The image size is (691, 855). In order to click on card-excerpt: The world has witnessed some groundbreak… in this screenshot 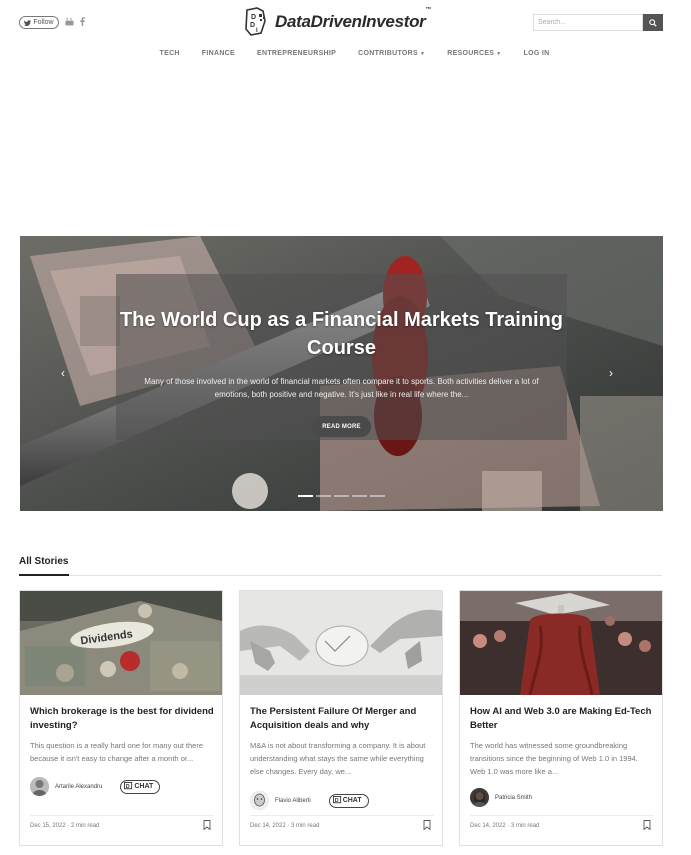, I will do `click(554, 758)`.